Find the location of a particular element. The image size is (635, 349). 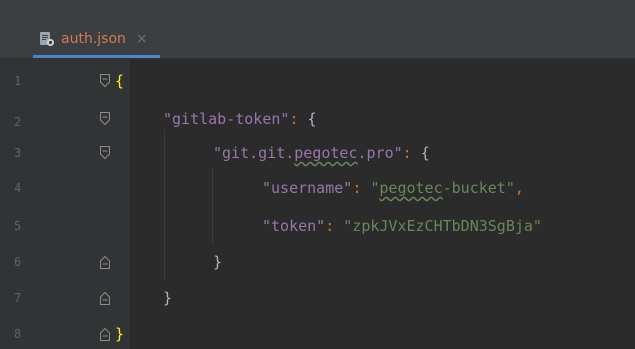

code-line-1: { is located at coordinates (119, 81).